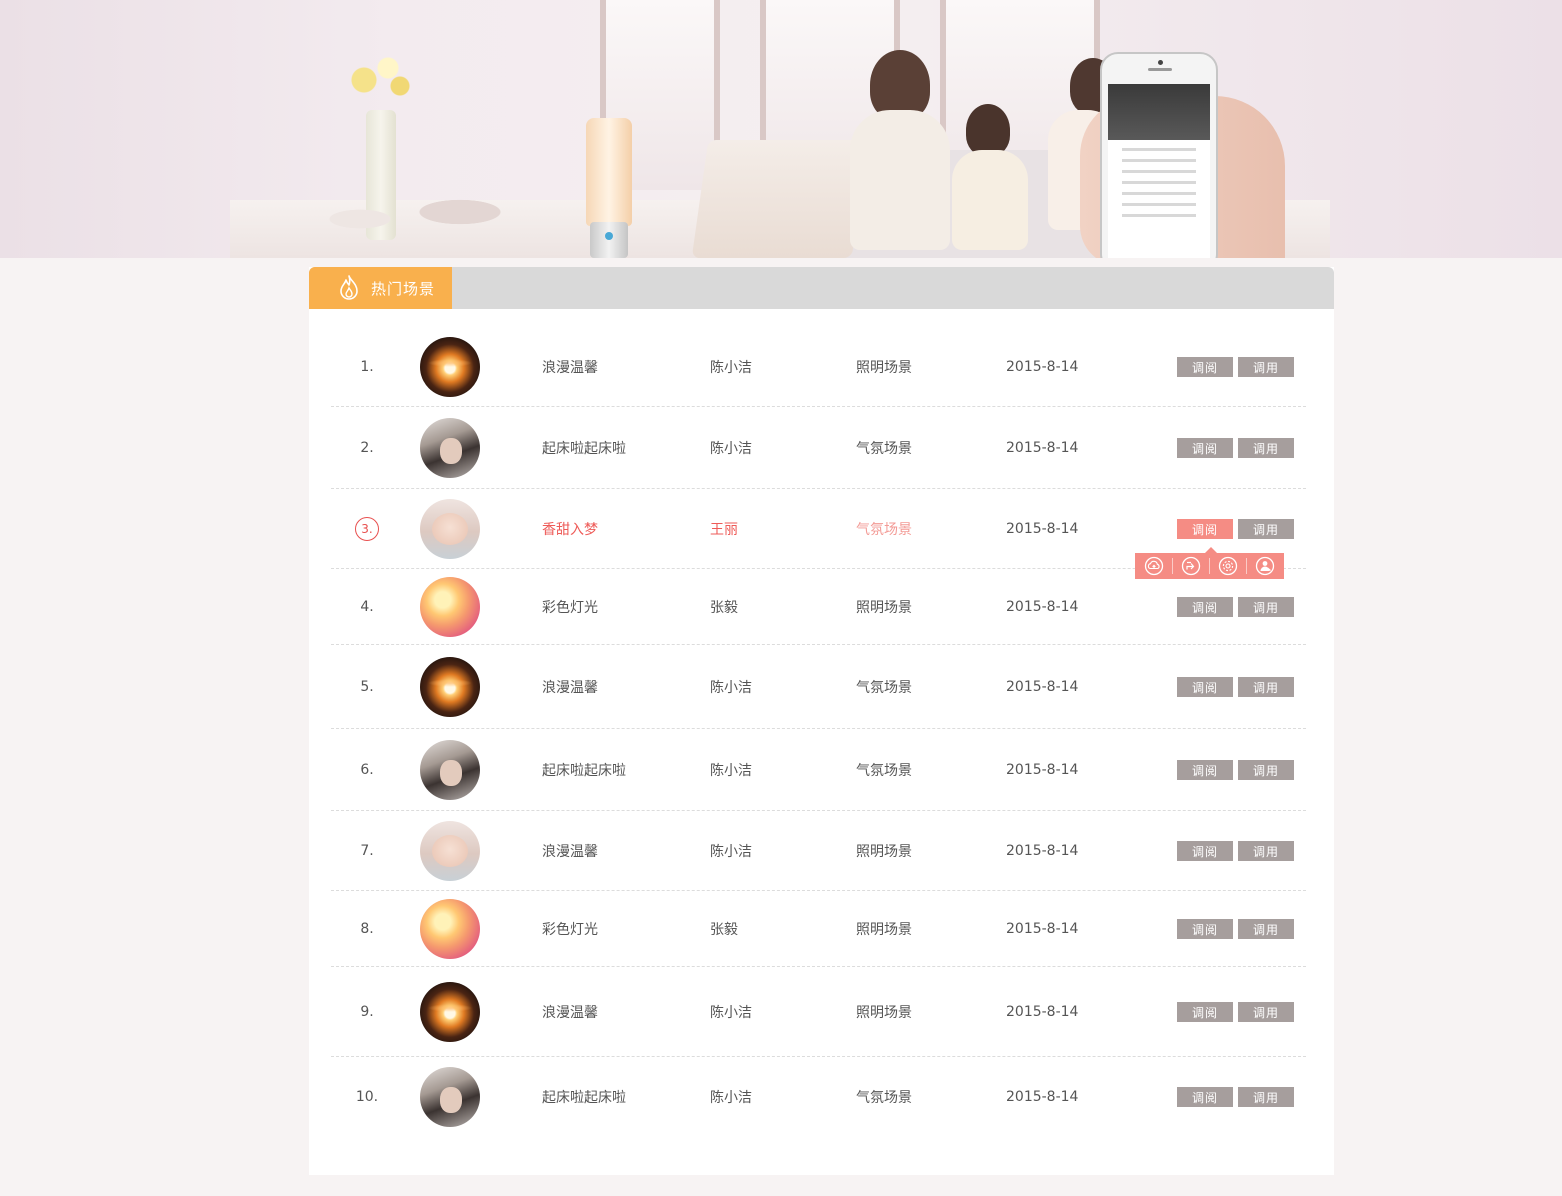 The image size is (1562, 1196). Describe the element at coordinates (609, 188) in the screenshot. I see `smart-lamp-image` at that location.